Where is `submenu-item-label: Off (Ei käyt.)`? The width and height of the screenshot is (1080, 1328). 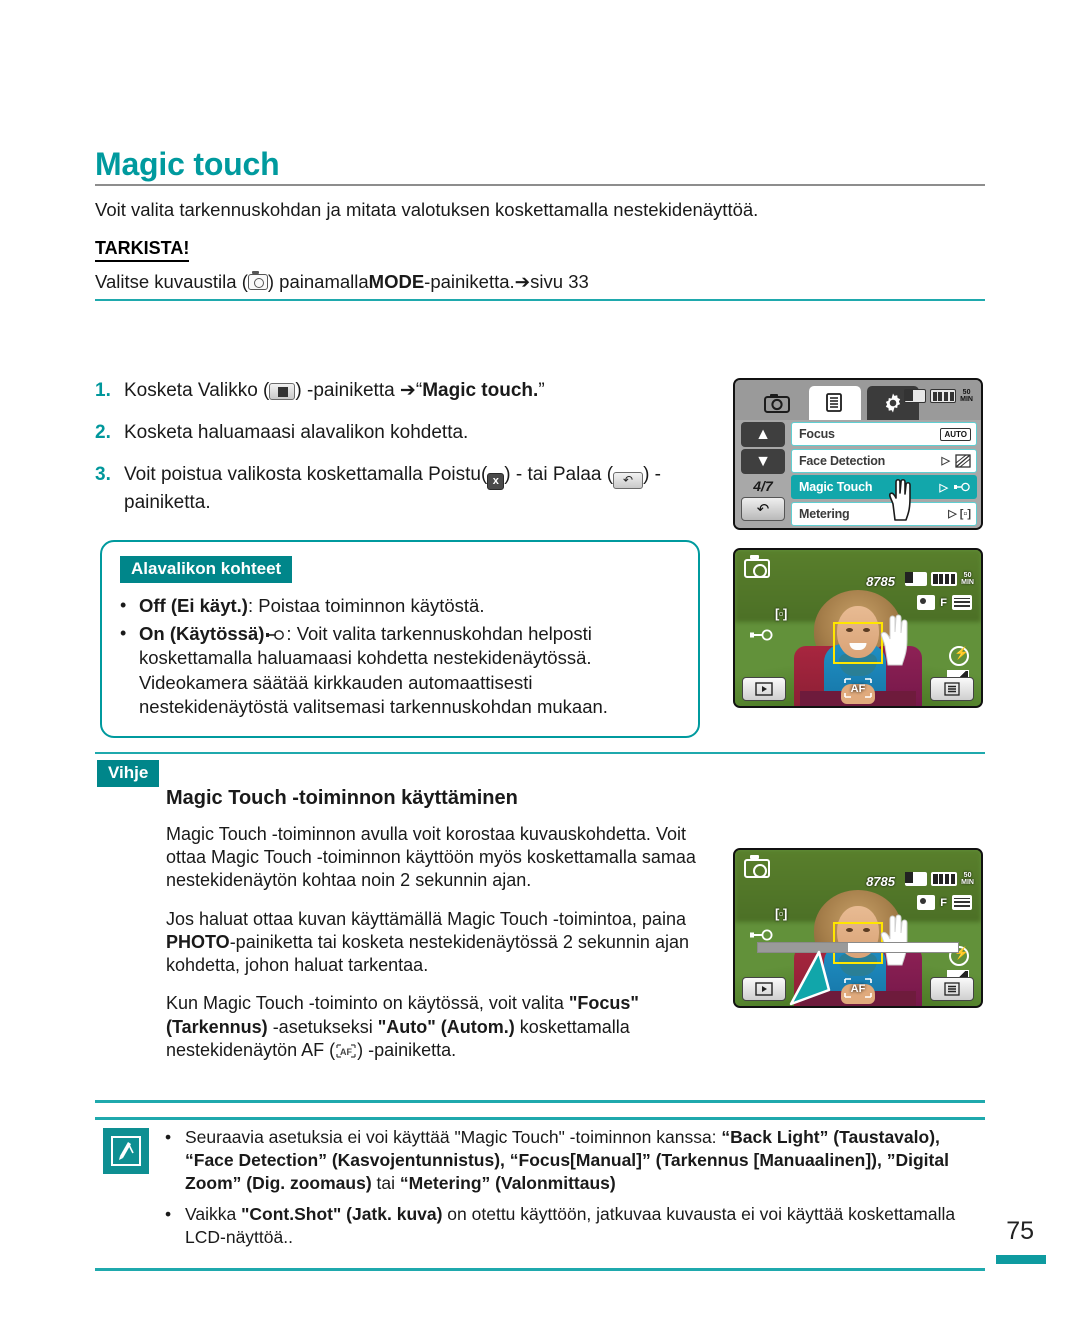 submenu-item-label: Off (Ei käyt.) is located at coordinates (193, 605).